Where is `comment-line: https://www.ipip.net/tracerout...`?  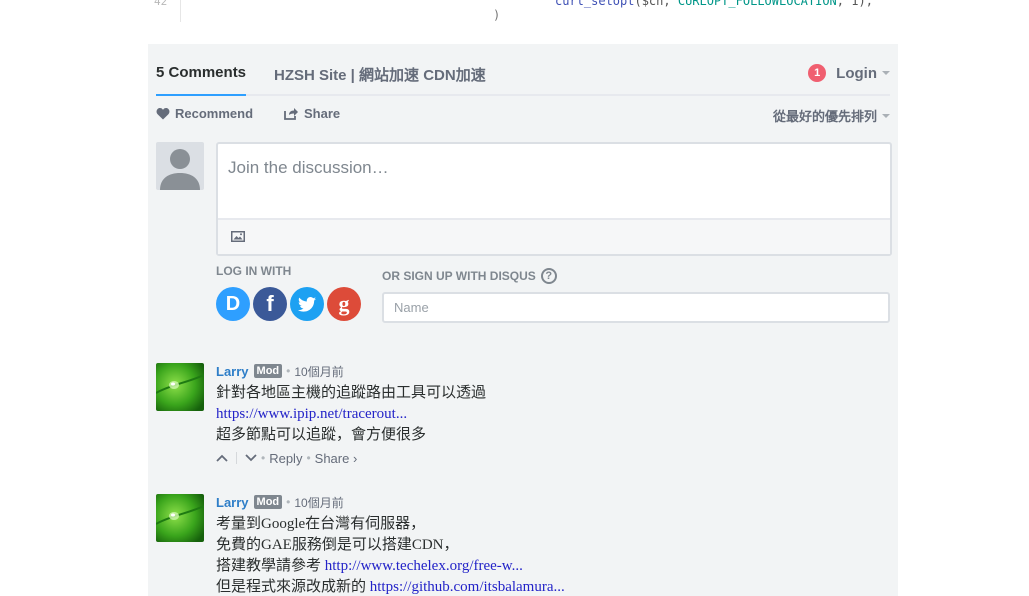
comment-line: https://www.ipip.net/tracerout... is located at coordinates (553, 414).